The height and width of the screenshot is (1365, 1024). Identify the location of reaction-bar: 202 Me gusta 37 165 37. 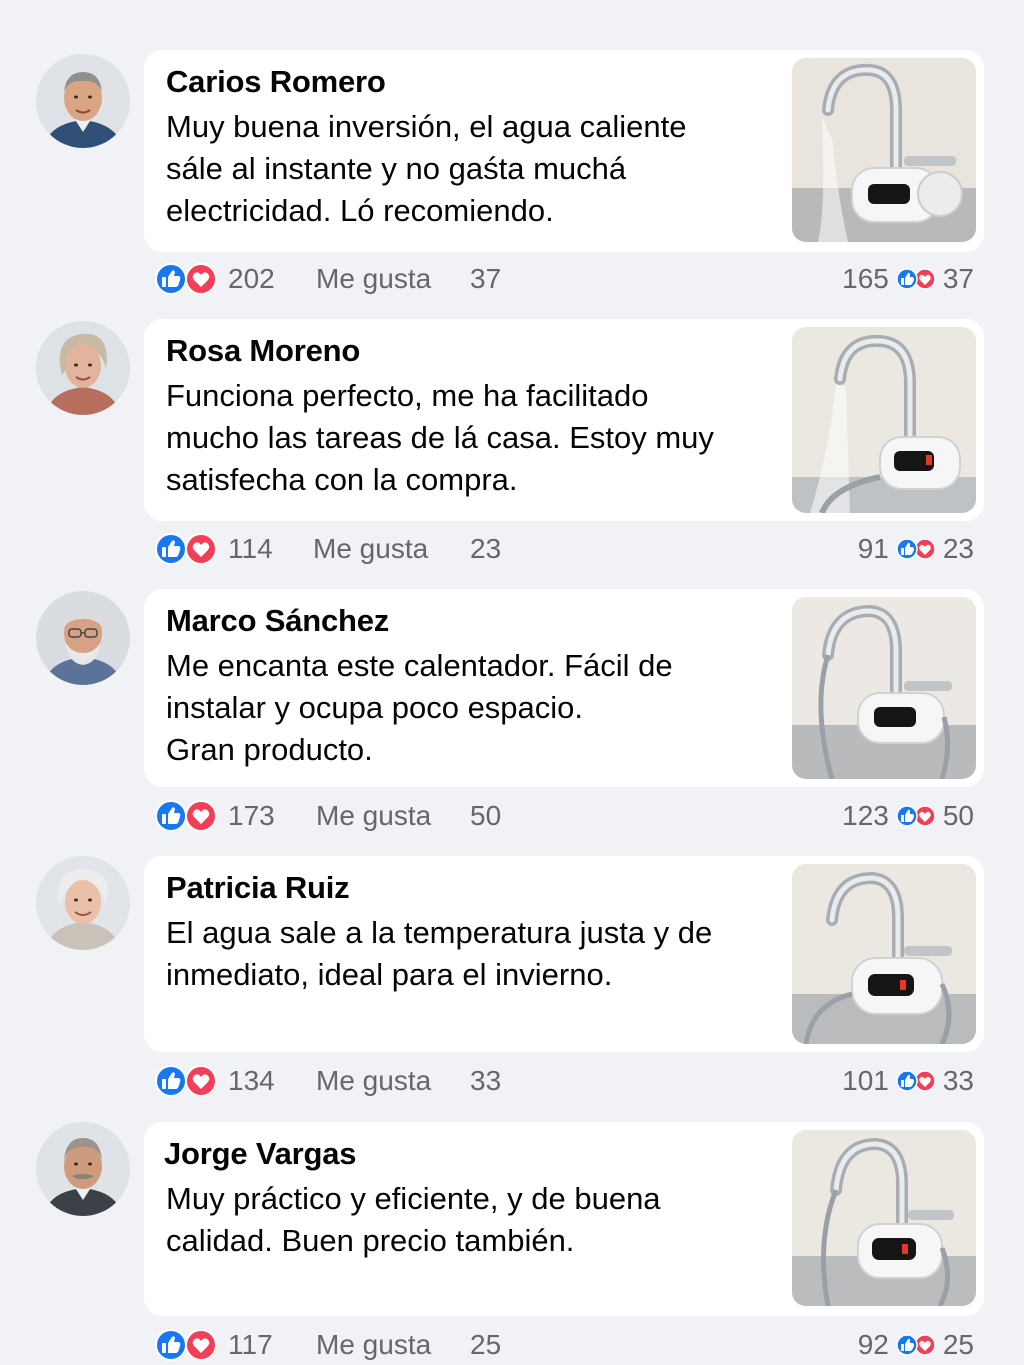
(512, 279).